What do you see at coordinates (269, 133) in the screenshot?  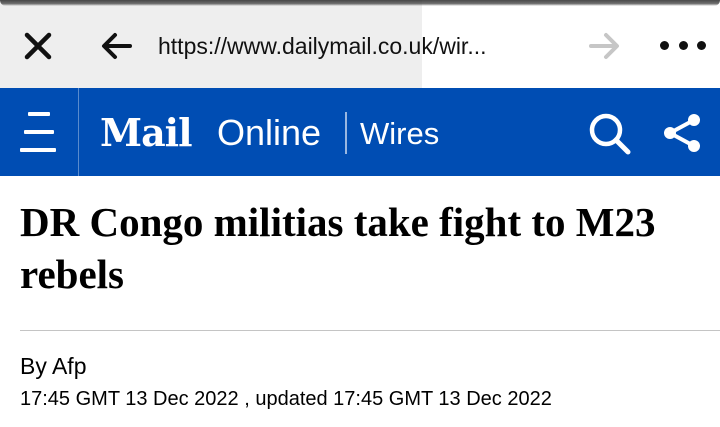 I see `site-logo-online: Online` at bounding box center [269, 133].